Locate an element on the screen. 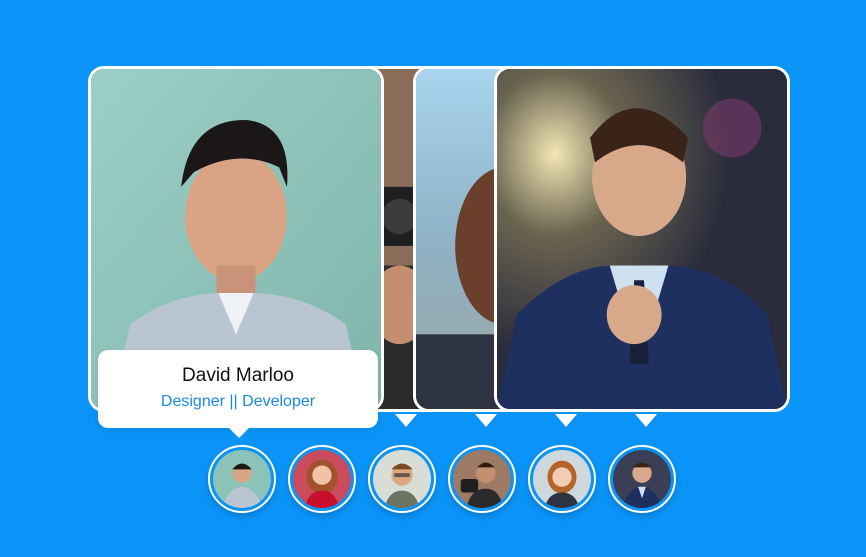  profile-role: Designer || Developer is located at coordinates (238, 401).